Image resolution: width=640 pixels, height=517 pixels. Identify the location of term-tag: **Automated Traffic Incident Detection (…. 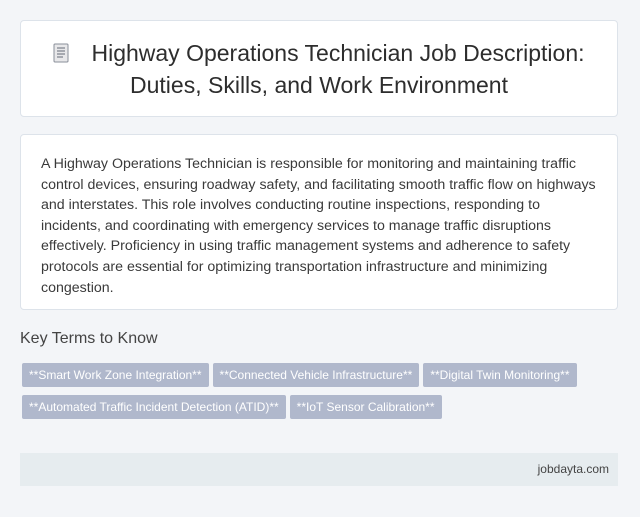
(154, 407).